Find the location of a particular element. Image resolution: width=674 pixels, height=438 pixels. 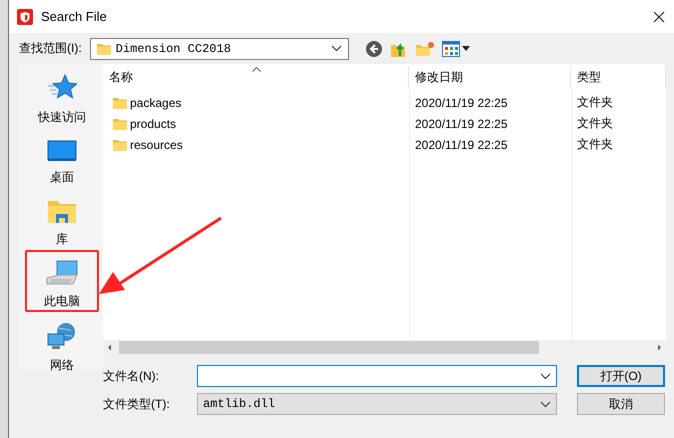

window-title: Search File is located at coordinates (74, 16).